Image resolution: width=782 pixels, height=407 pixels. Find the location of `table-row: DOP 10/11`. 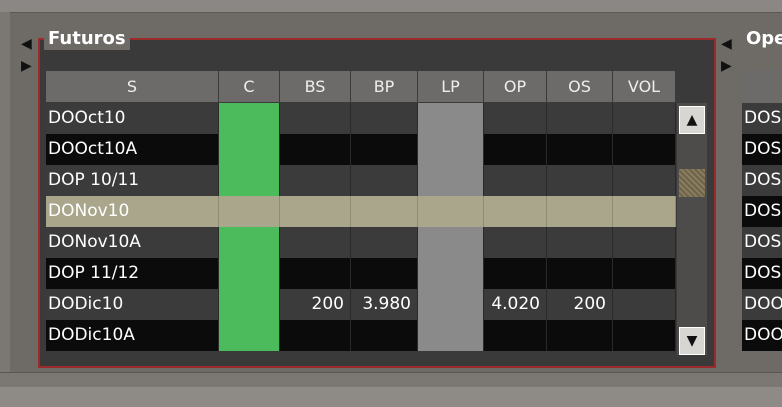

table-row: DOP 10/11 is located at coordinates (361, 180).